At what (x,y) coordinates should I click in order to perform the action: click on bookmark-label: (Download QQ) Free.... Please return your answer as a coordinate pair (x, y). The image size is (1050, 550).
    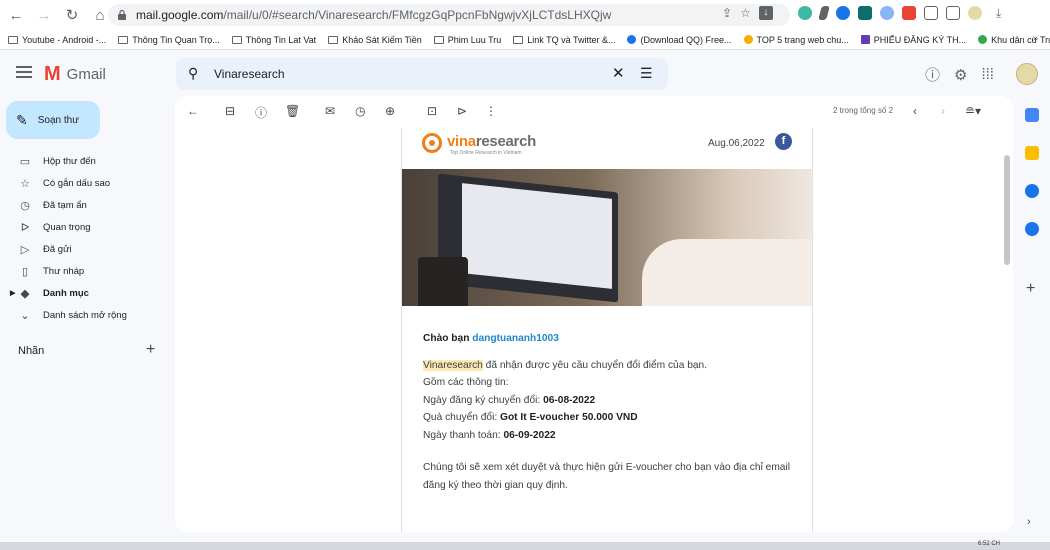
    Looking at the image, I should click on (686, 39).